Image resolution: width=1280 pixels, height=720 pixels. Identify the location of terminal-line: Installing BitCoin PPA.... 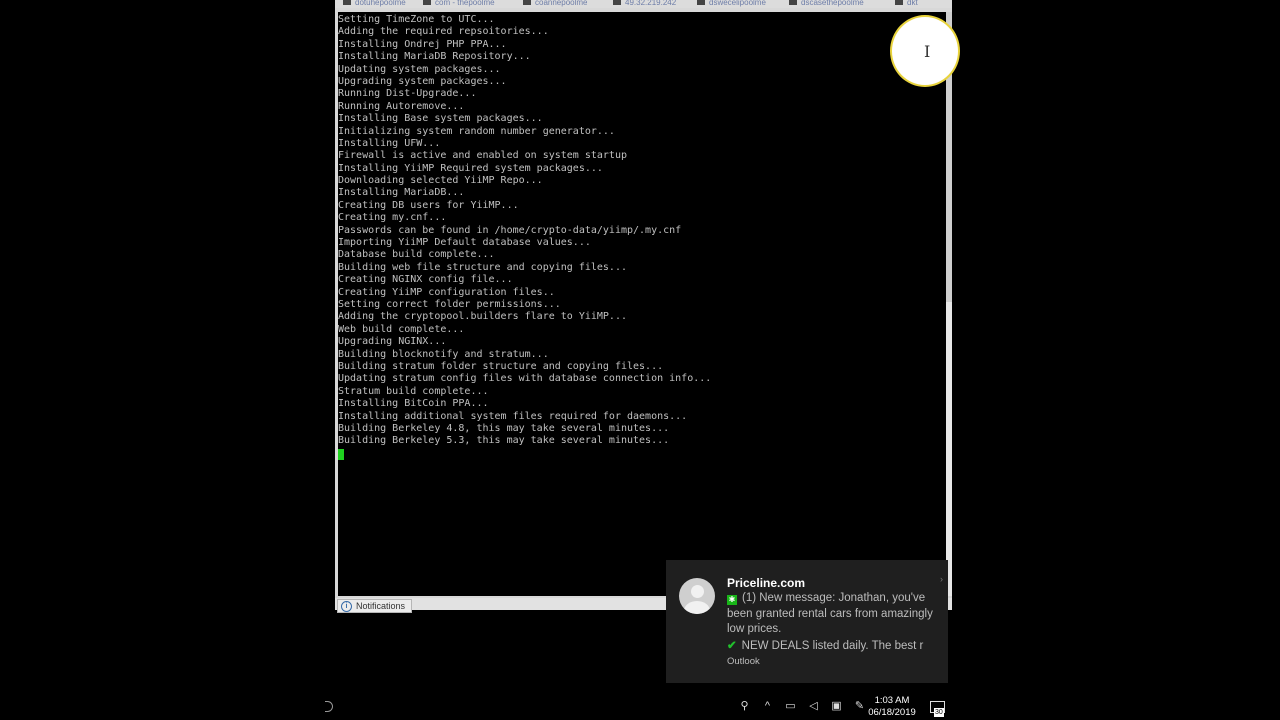
(413, 404).